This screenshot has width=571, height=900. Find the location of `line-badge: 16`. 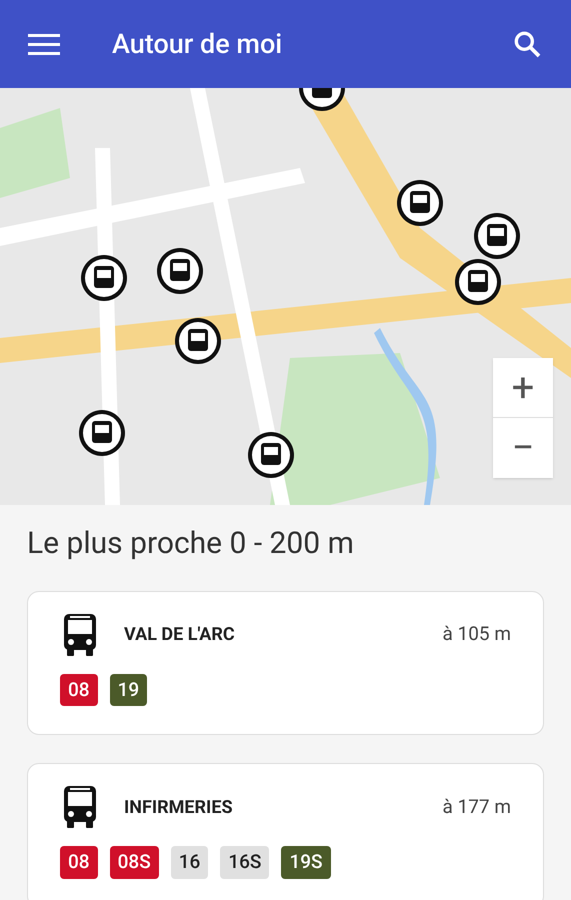

line-badge: 16 is located at coordinates (189, 862).